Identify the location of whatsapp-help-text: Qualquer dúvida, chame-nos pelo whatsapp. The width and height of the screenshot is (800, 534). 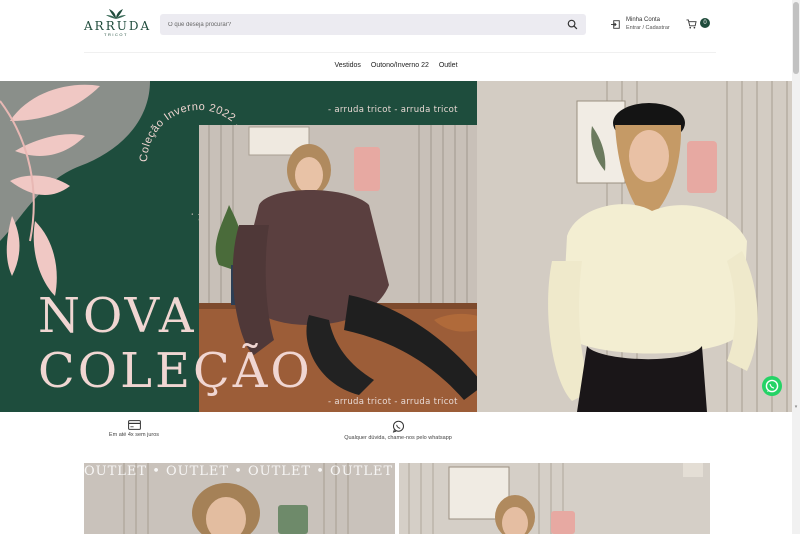
(398, 438).